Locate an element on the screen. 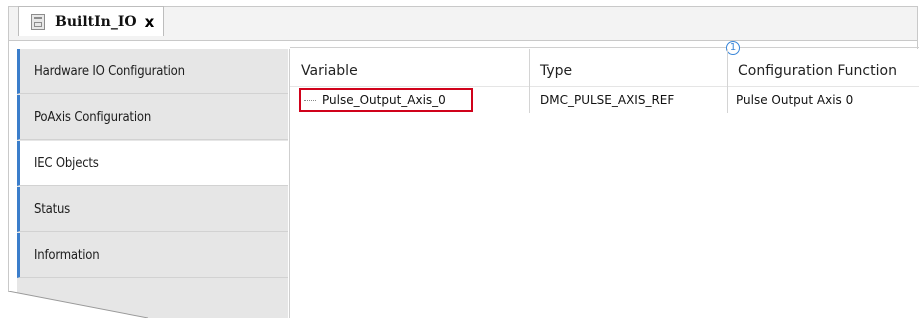 The image size is (923, 318). sidebar-item-label: Hardware IO Configuration is located at coordinates (109, 71).